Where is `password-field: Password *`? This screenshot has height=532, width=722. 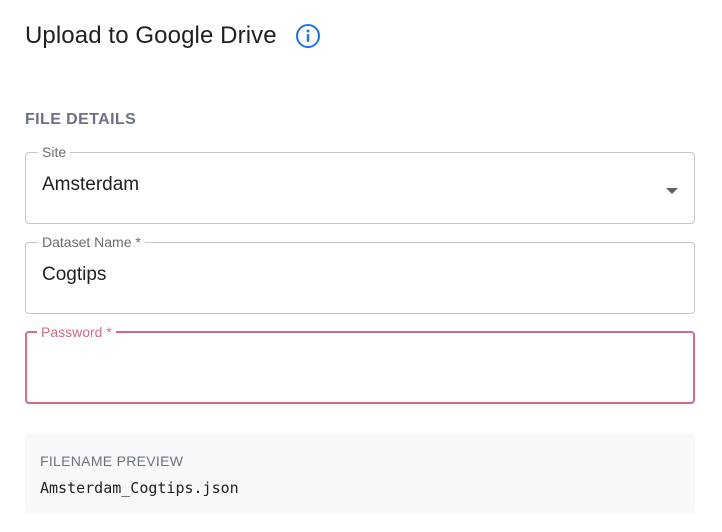
password-field: Password * is located at coordinates (360, 364).